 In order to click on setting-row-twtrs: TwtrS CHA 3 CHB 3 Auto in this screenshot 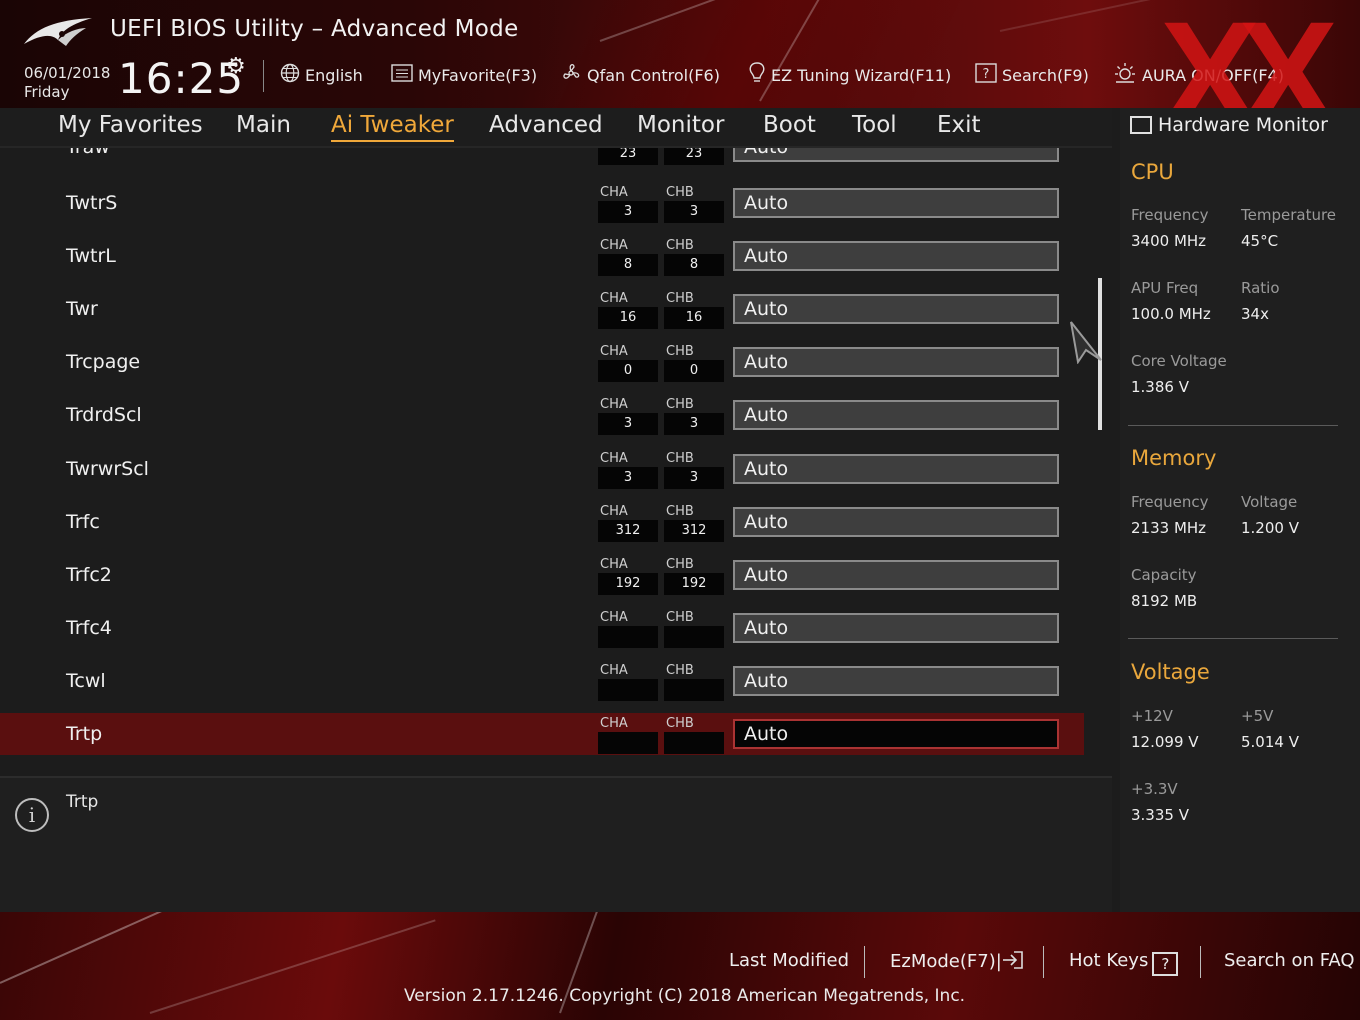, I will do `click(542, 203)`.